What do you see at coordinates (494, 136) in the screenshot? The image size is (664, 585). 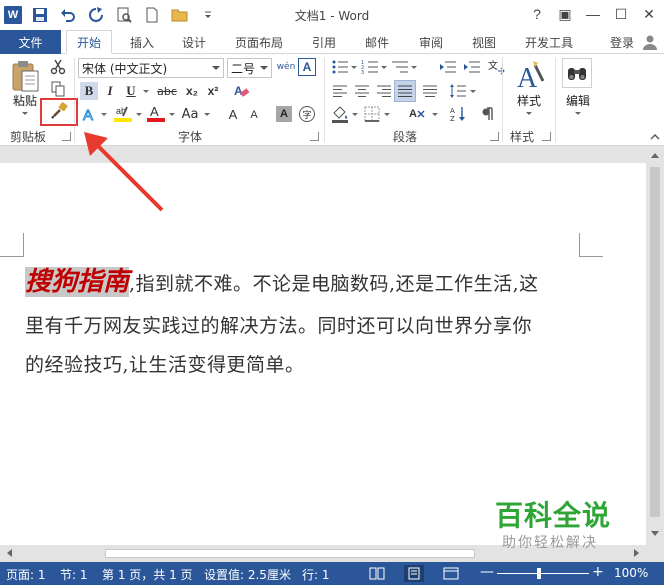 I see `paragraph-dialog-launcher` at bounding box center [494, 136].